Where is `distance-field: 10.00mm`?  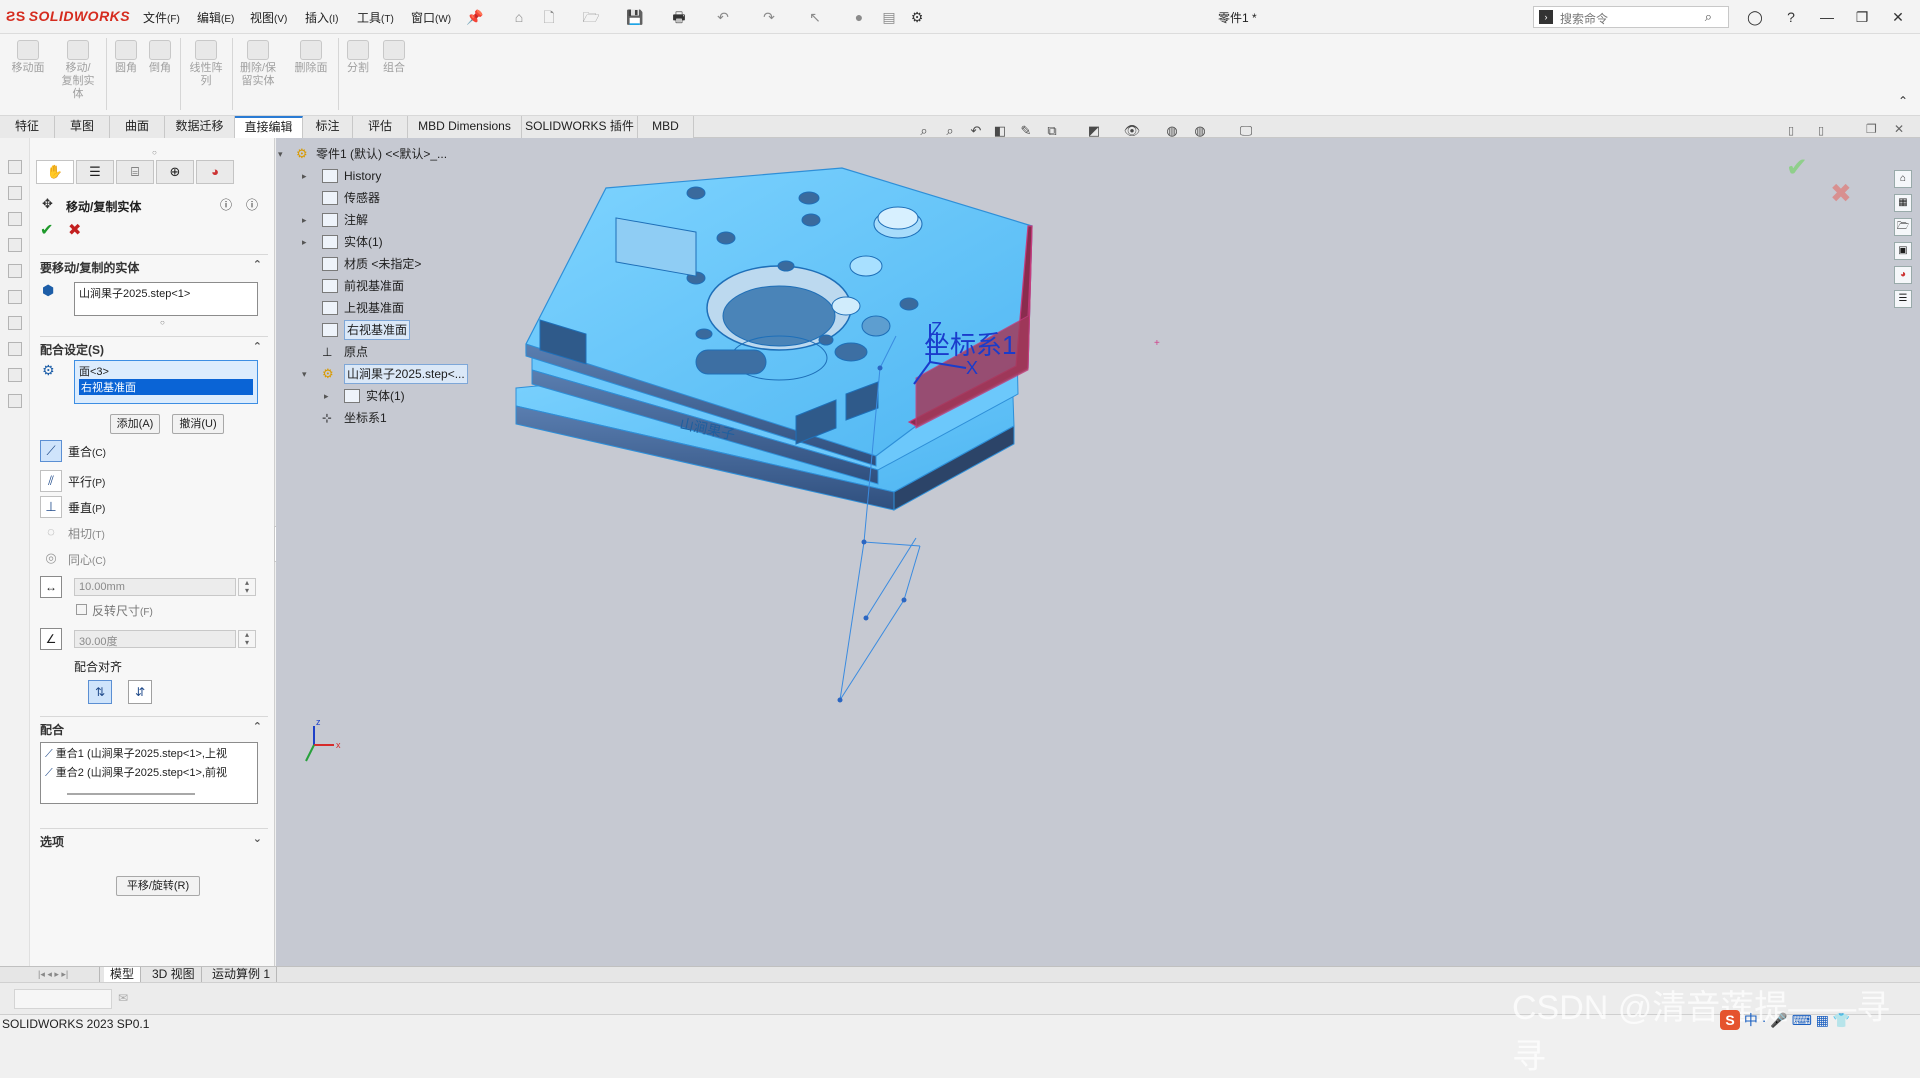
distance-field: 10.00mm is located at coordinates (155, 587).